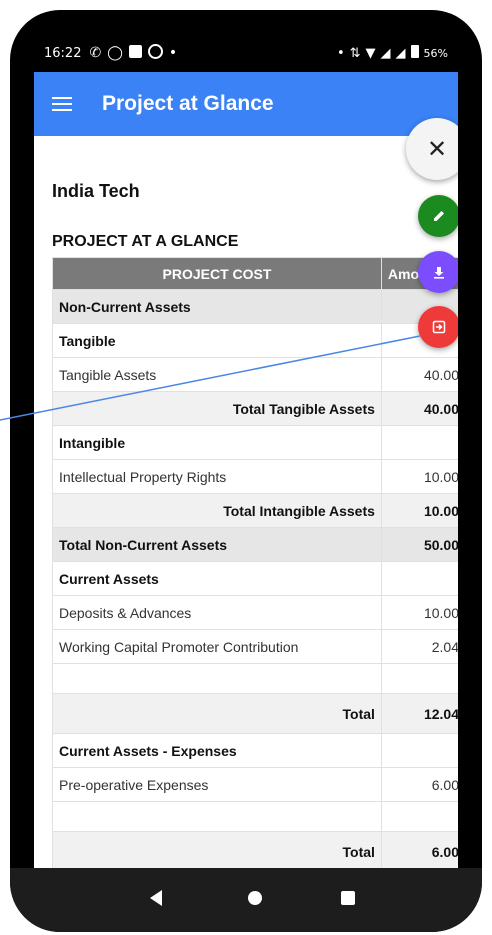 This screenshot has height=935, width=492. What do you see at coordinates (62, 104) in the screenshot?
I see `menu-icon` at bounding box center [62, 104].